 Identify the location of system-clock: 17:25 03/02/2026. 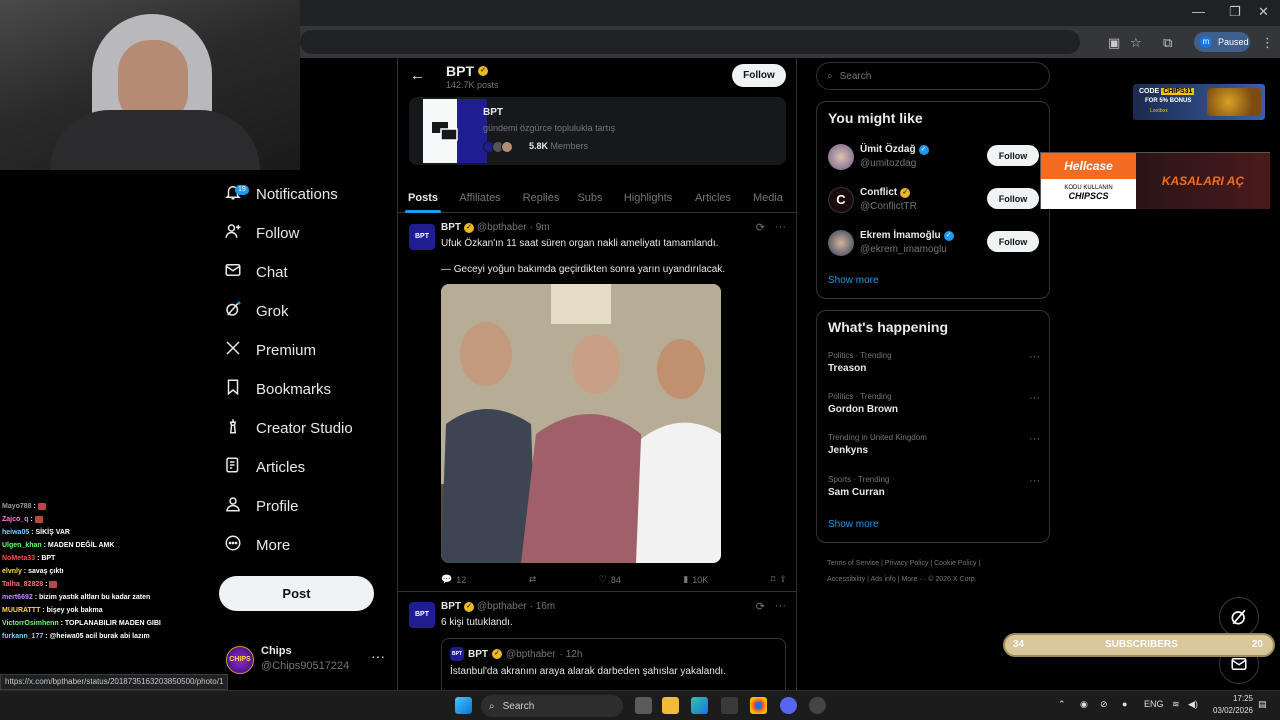
(1230, 705).